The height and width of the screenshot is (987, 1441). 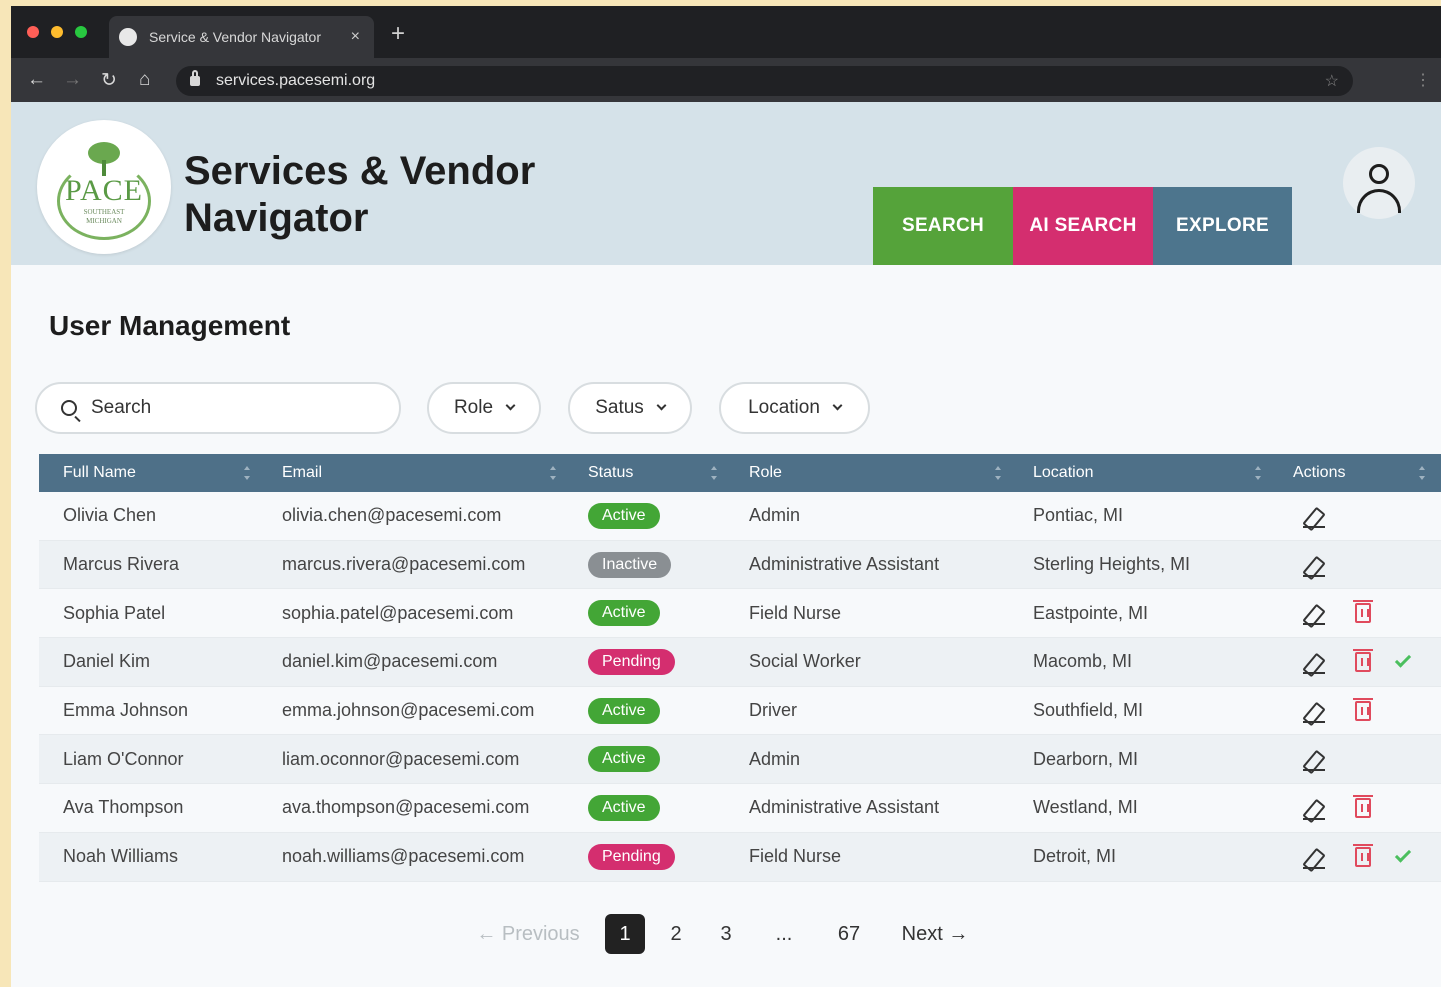 I want to click on pace-logo: PACE SOUTHEAST MICHIGAN, so click(x=104, y=187).